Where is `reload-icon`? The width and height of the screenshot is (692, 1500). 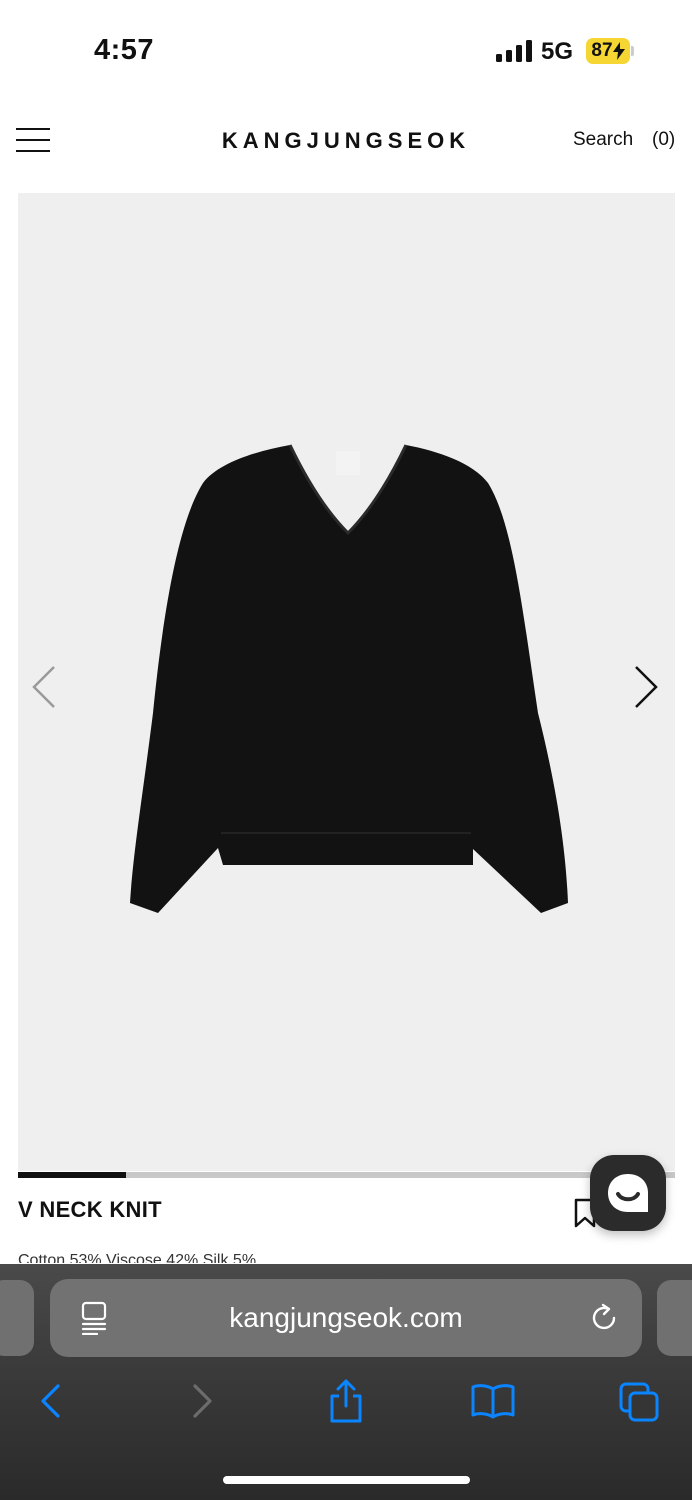 reload-icon is located at coordinates (604, 1318).